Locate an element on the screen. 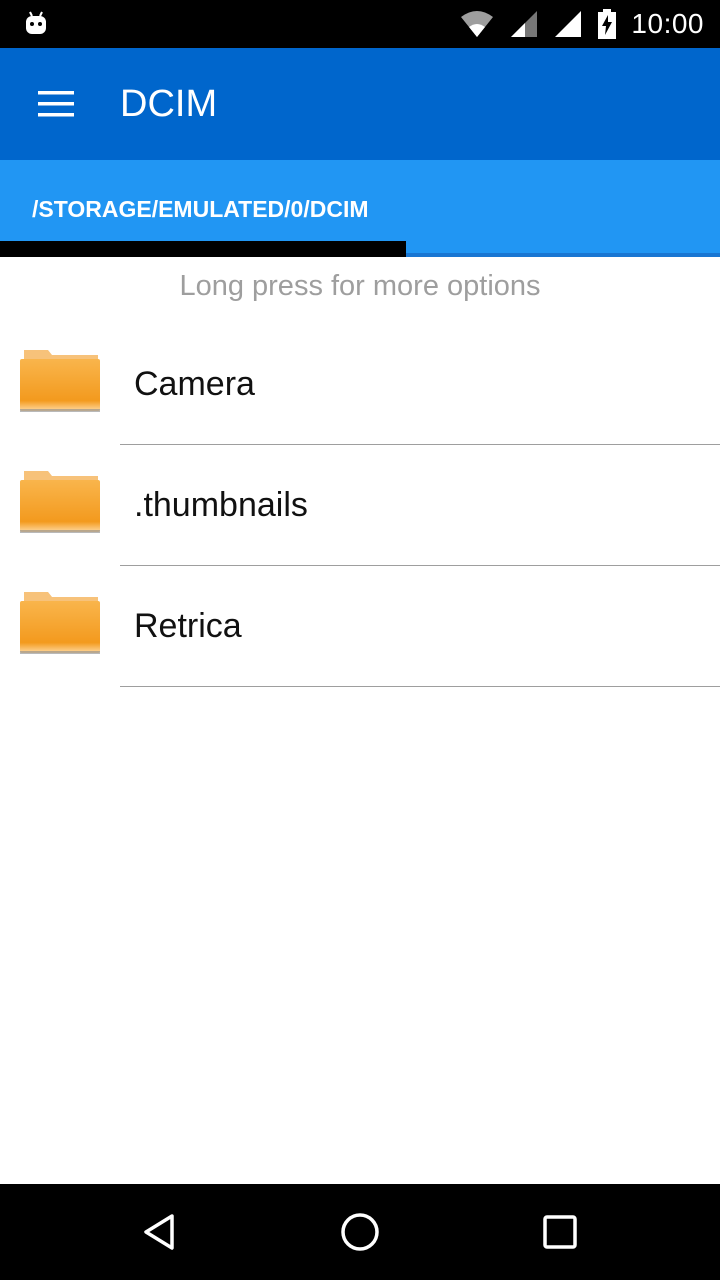 This screenshot has width=720, height=1280. status-clock: 10:00 is located at coordinates (667, 23).